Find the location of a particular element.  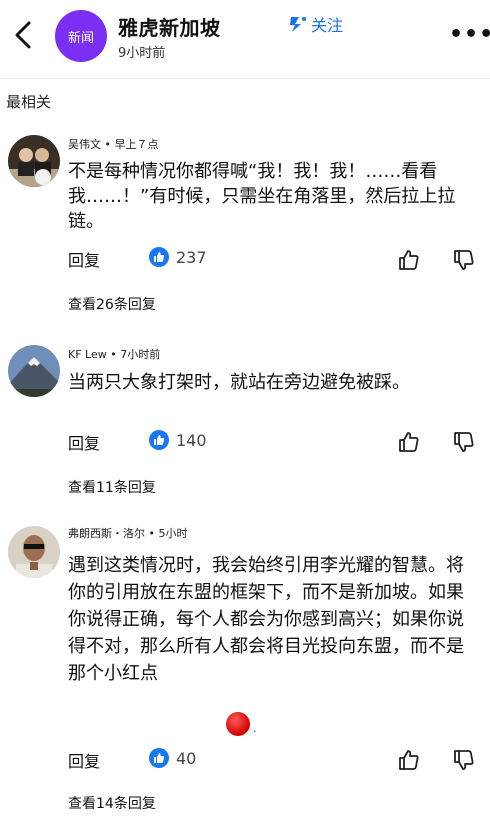

comment-time: 早上７点 is located at coordinates (136, 144).